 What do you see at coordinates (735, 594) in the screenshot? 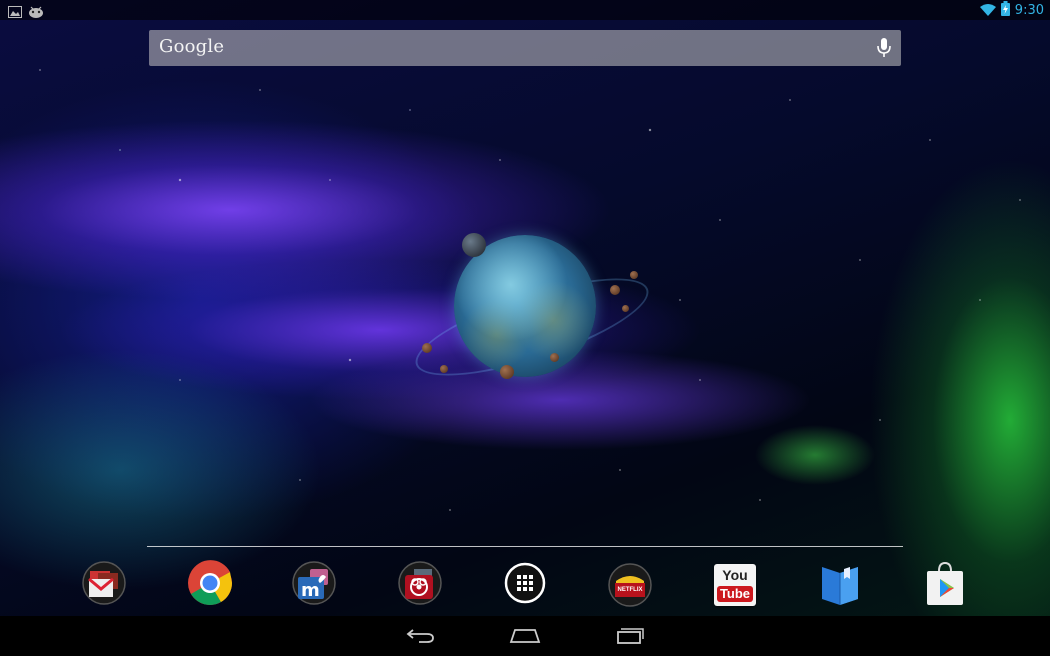
I see `youtube-label-bottom: Tube` at bounding box center [735, 594].